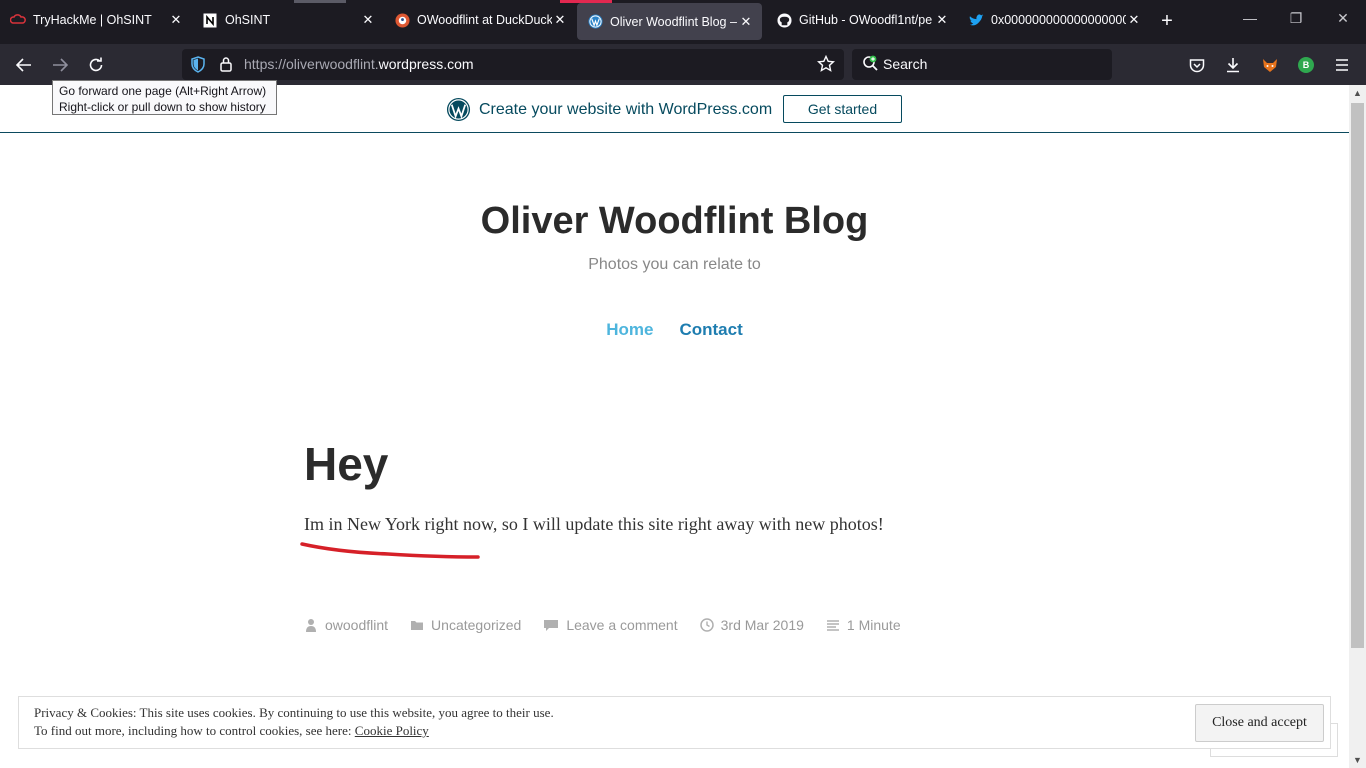 The height and width of the screenshot is (768, 1366). I want to click on tab-duckduckgo: OWoodflint at DuckDuck ✕, so click(480, 20).